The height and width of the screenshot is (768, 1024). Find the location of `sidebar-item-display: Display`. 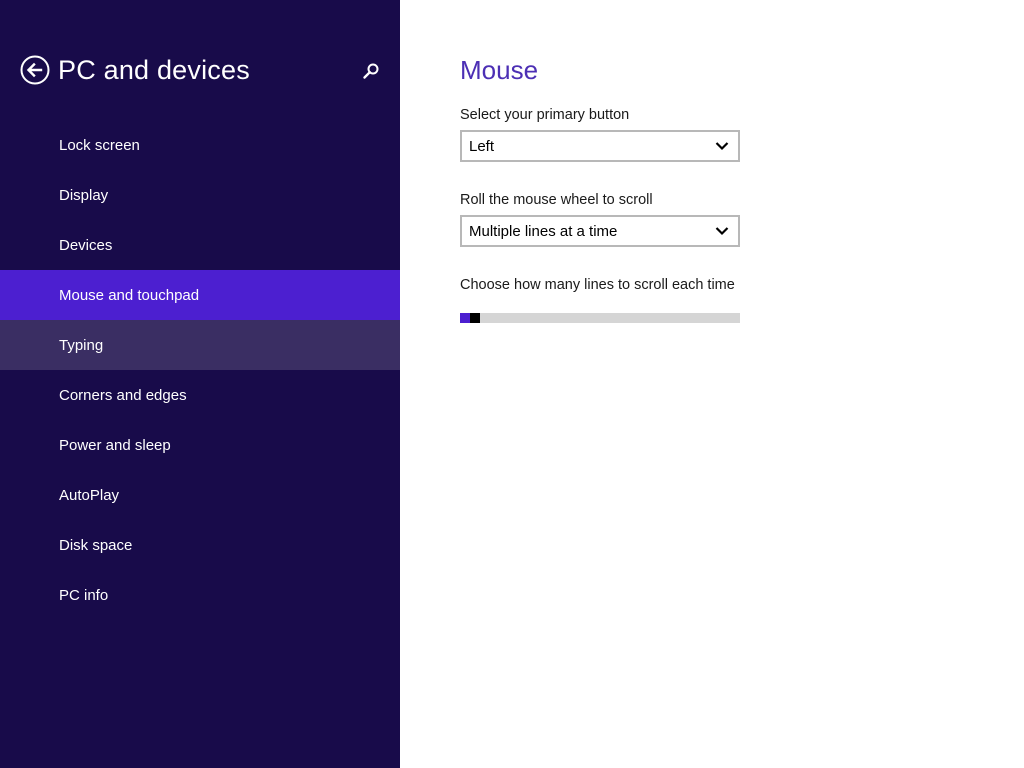

sidebar-item-display: Display is located at coordinates (200, 195).